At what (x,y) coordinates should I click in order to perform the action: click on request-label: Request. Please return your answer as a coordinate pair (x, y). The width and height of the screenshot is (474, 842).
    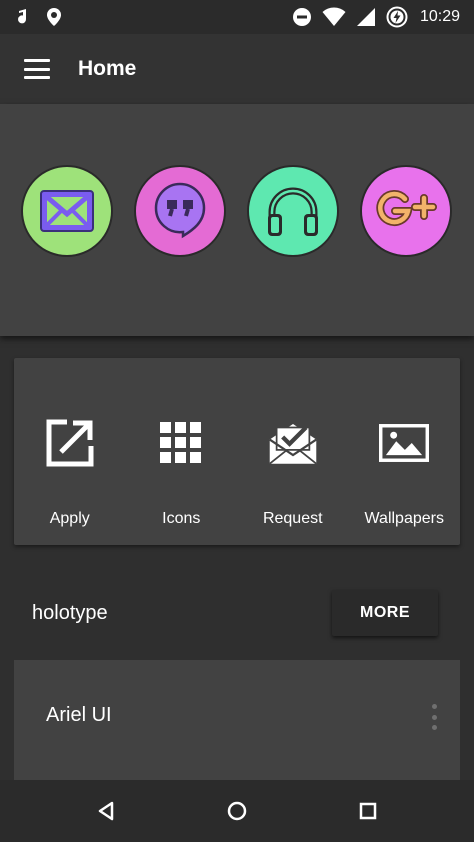
    Looking at the image, I should click on (292, 518).